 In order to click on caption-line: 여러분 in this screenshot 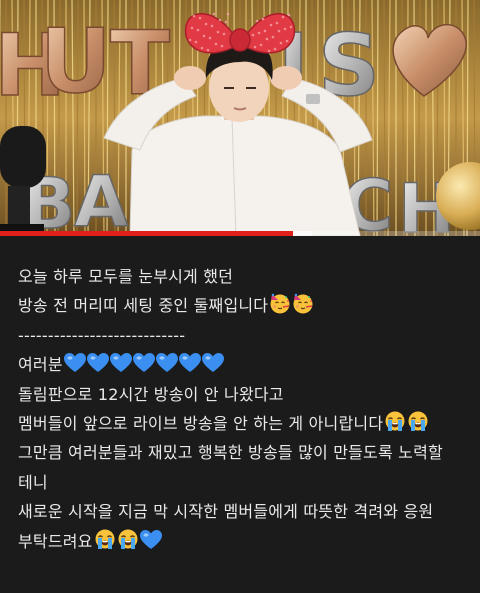, I will do `click(249, 364)`.